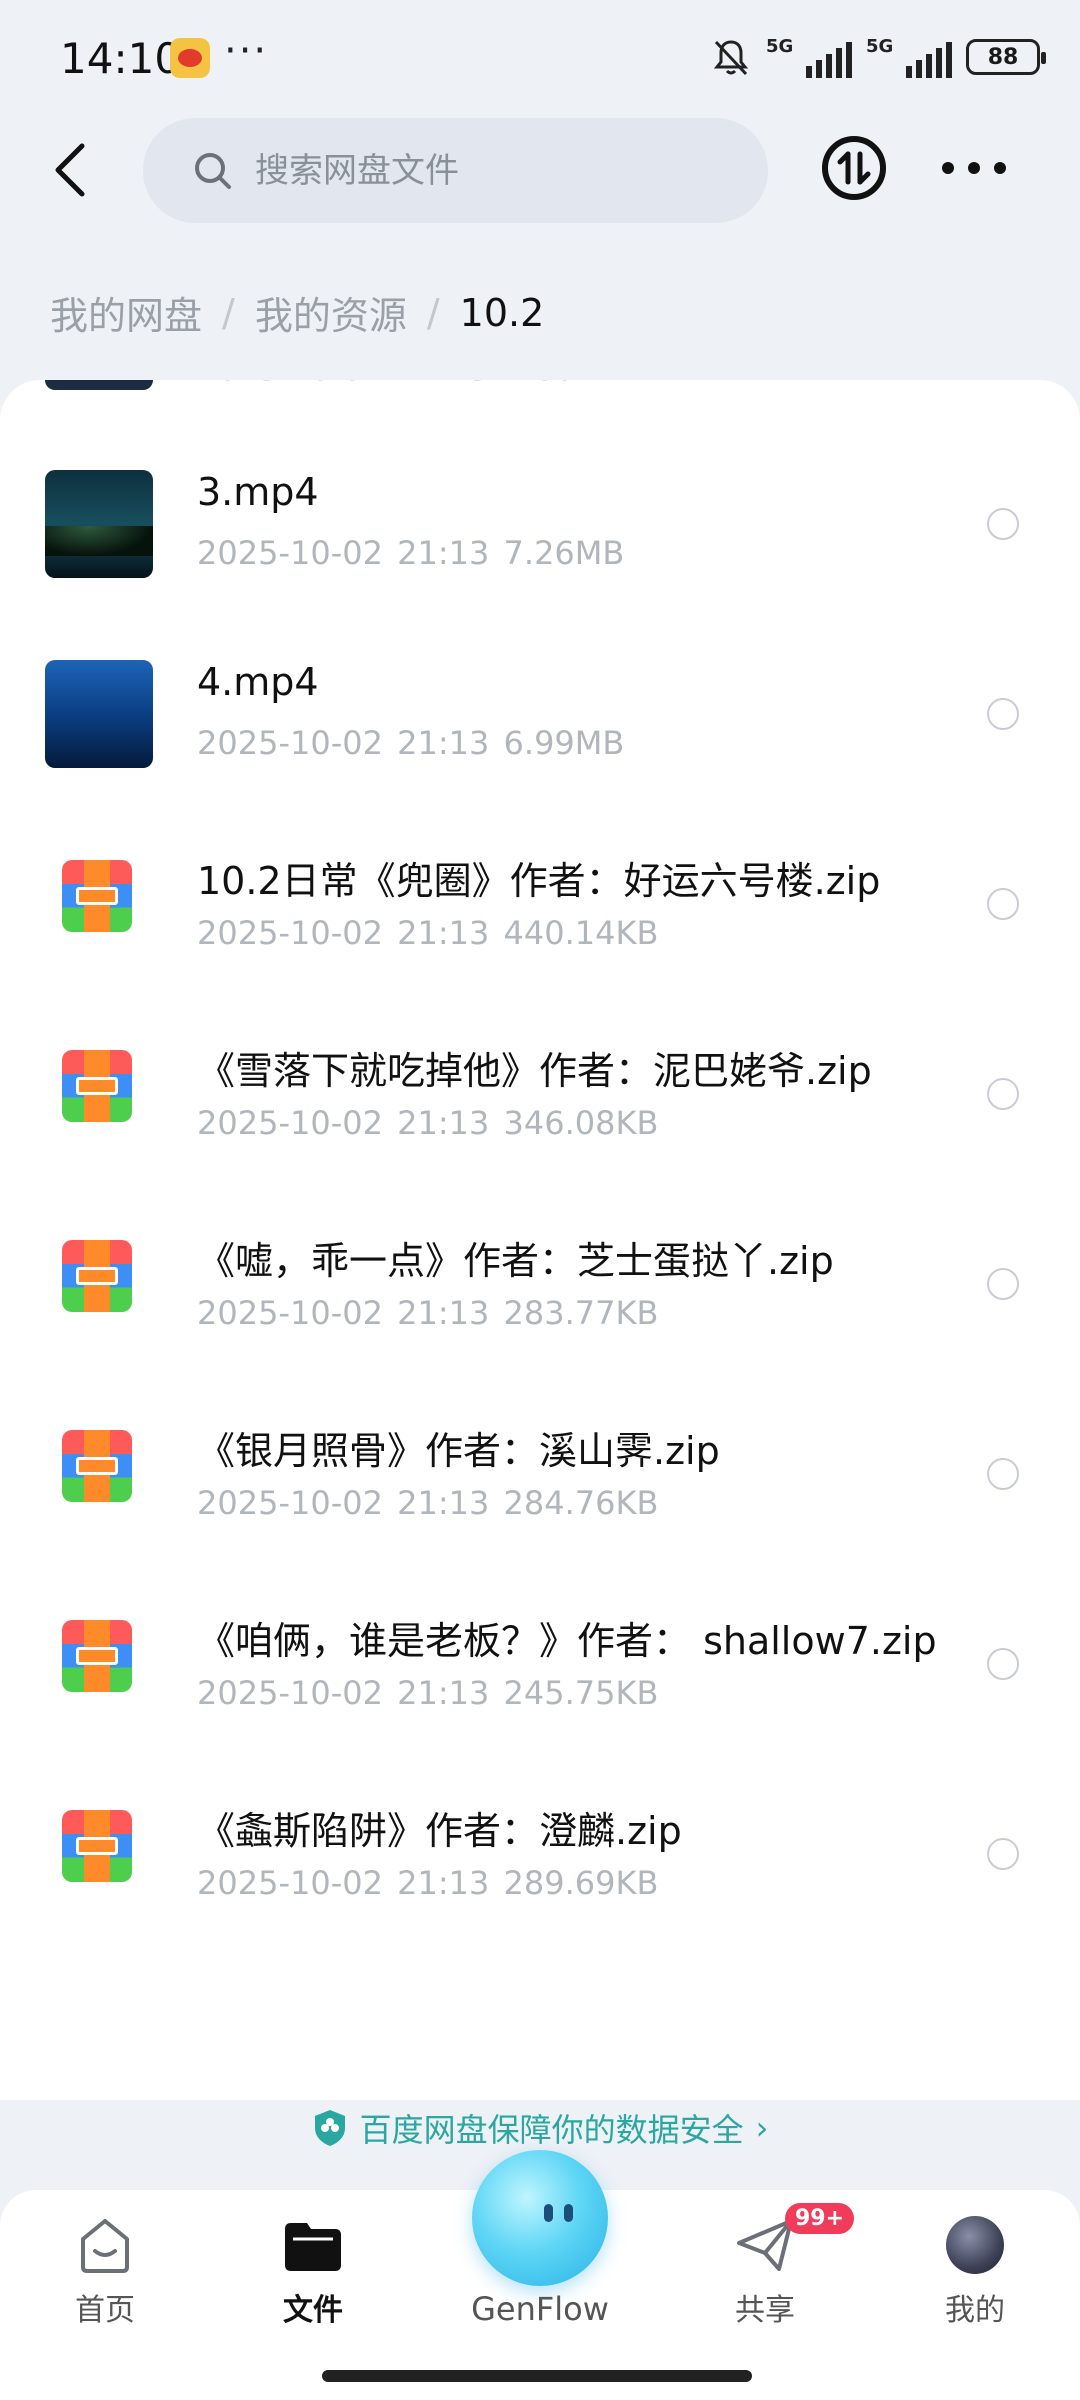 This screenshot has height=2400, width=1080. I want to click on file-size: 245.75KB, so click(581, 1693).